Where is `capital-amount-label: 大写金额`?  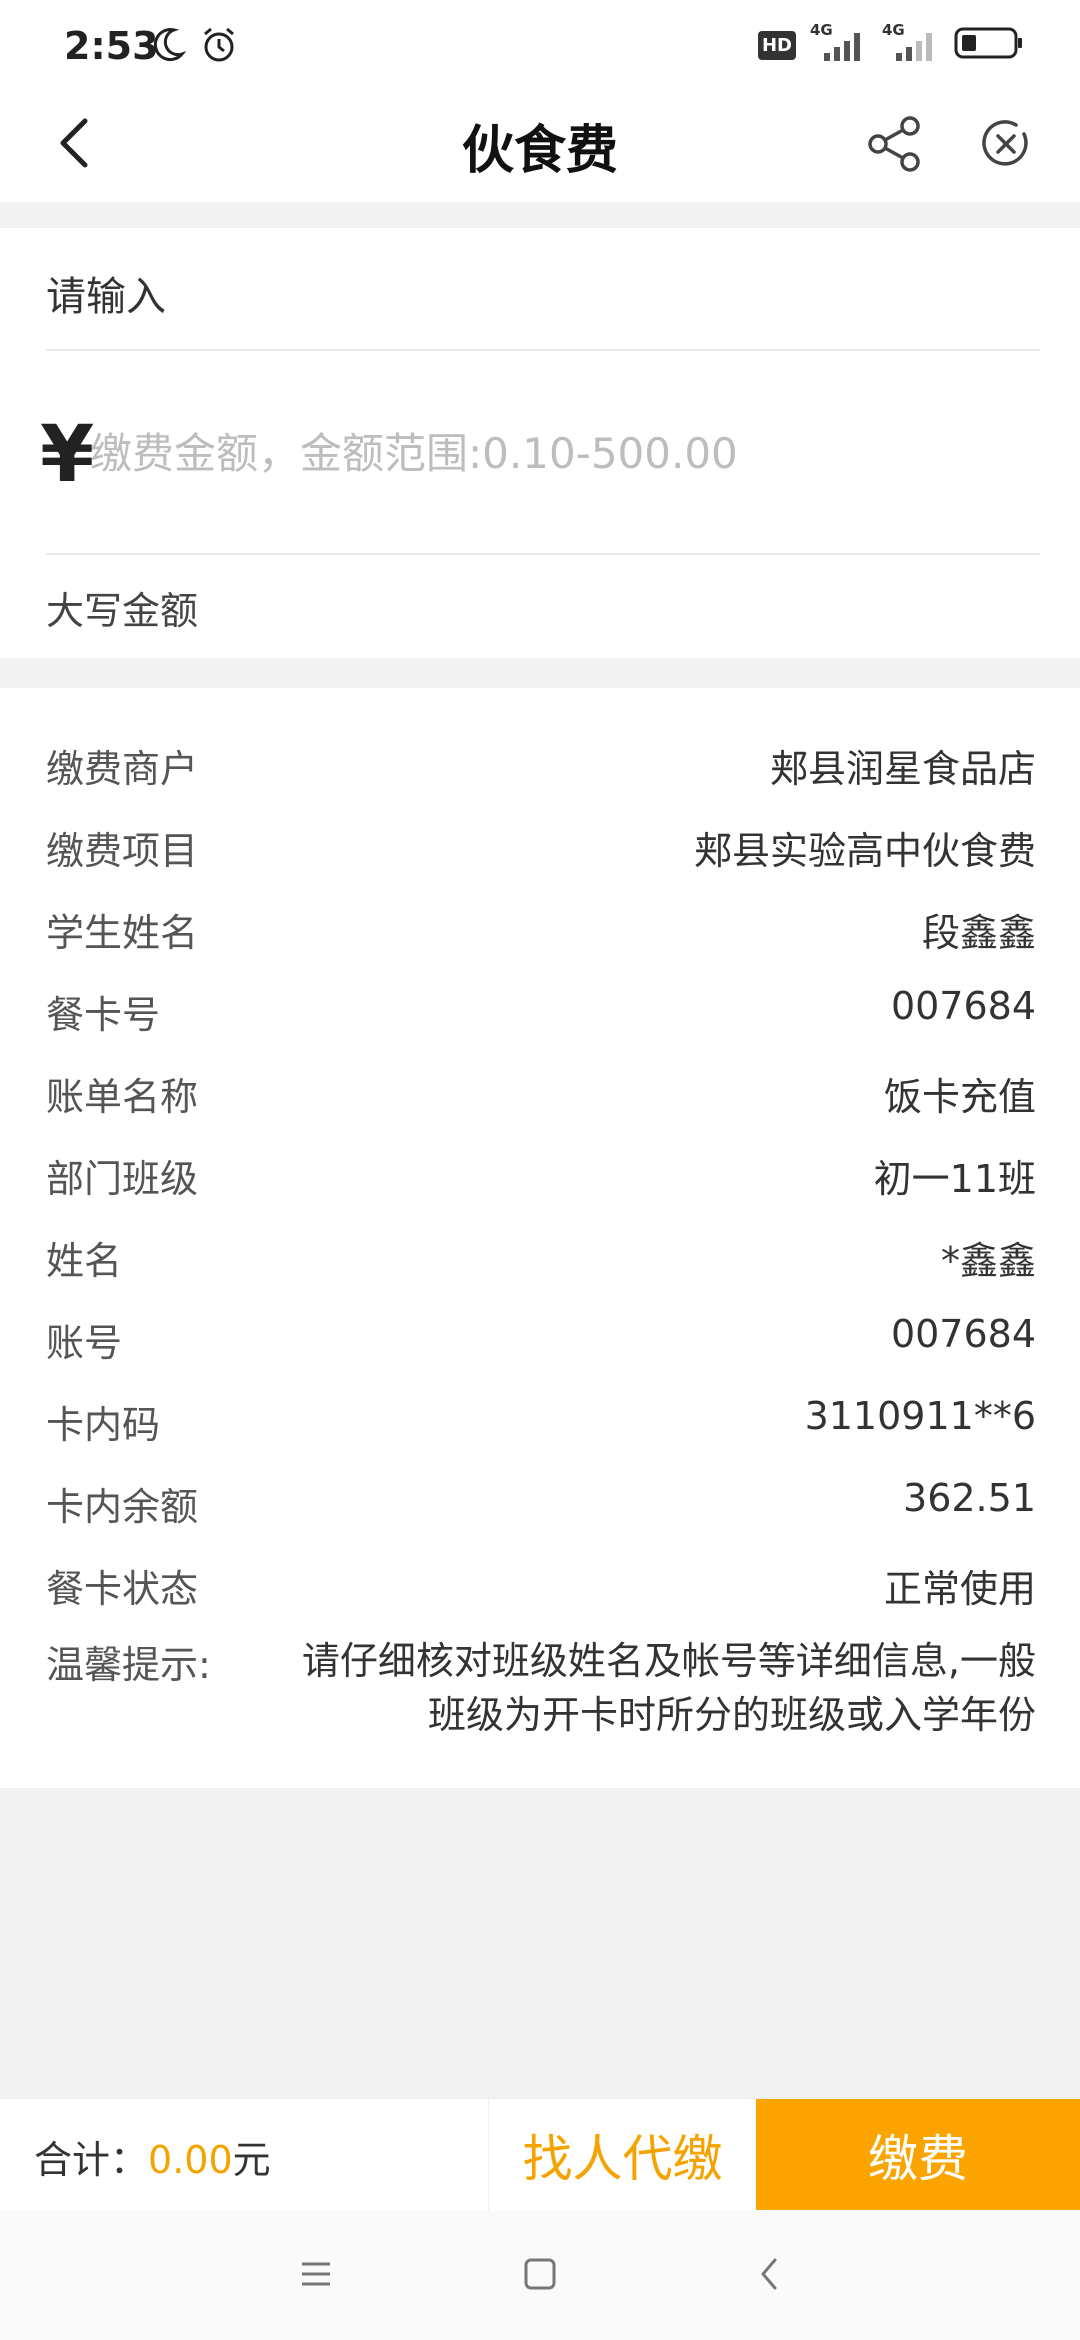
capital-amount-label: 大写金额 is located at coordinates (122, 611).